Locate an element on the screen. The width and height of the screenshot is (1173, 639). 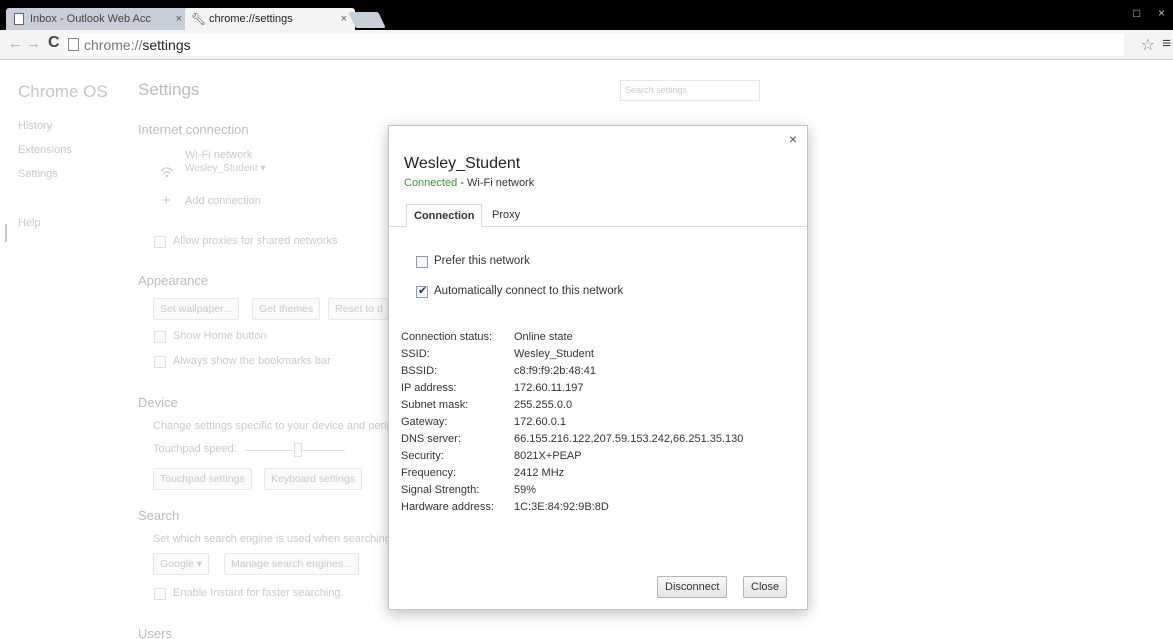
tab-title: Inbox - Outlook Web Acc is located at coordinates (90, 19).